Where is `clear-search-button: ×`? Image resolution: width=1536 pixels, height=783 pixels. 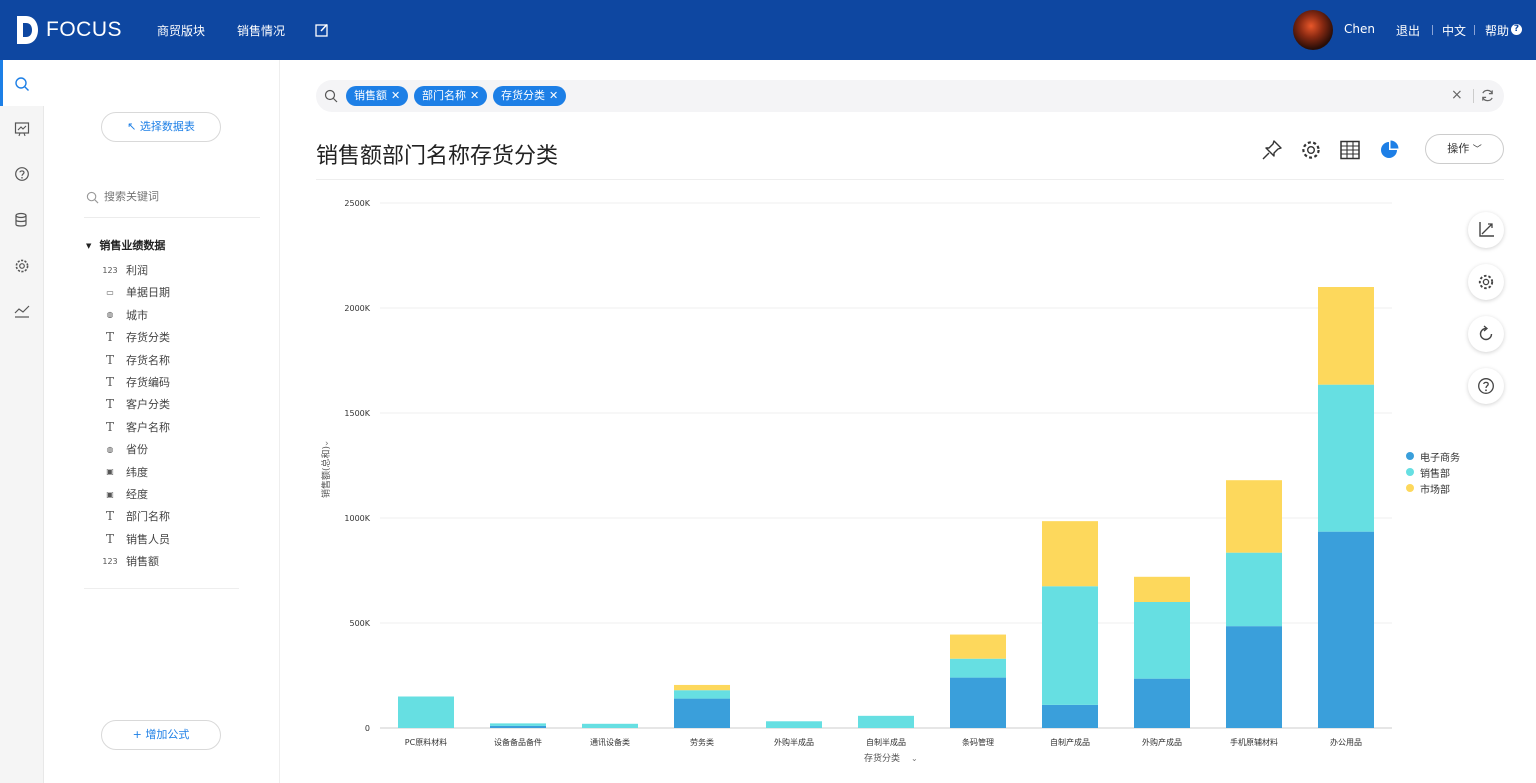 clear-search-button: × is located at coordinates (1457, 95).